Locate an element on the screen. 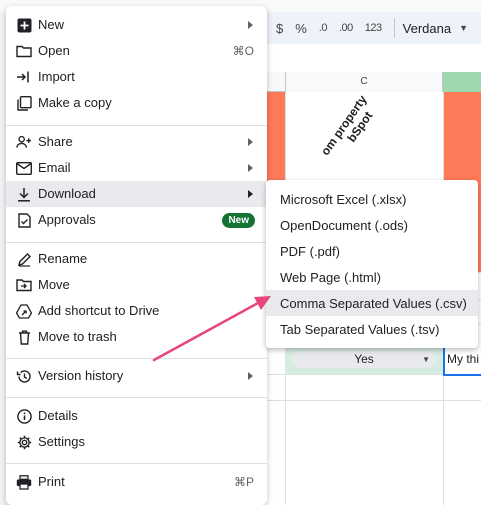 Image resolution: width=481 pixels, height=505 pixels. menu-item-label: Settings is located at coordinates (61, 441).